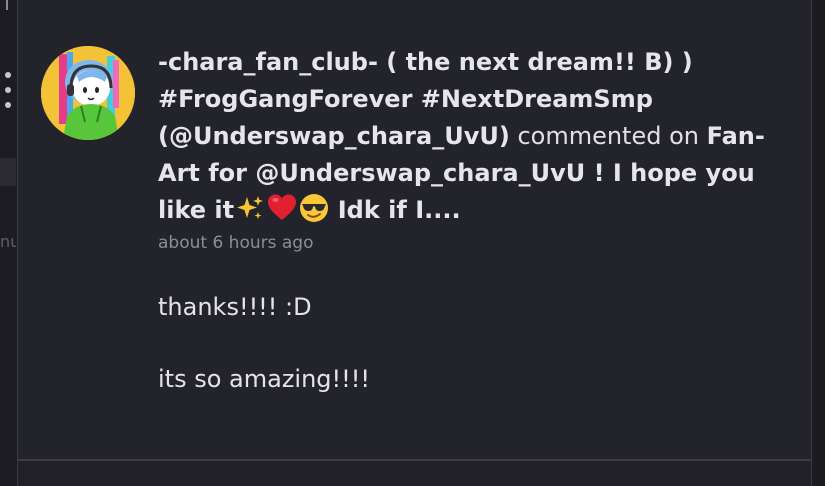 The image size is (825, 486). Describe the element at coordinates (7, 5) in the screenshot. I see `sidebar-edge-tick` at that location.